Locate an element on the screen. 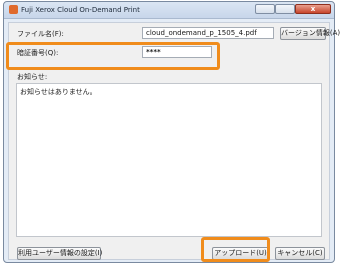 The height and width of the screenshot is (266, 343). window-title: Fuji Xerox Cloud On-Demand Print is located at coordinates (80, 10).